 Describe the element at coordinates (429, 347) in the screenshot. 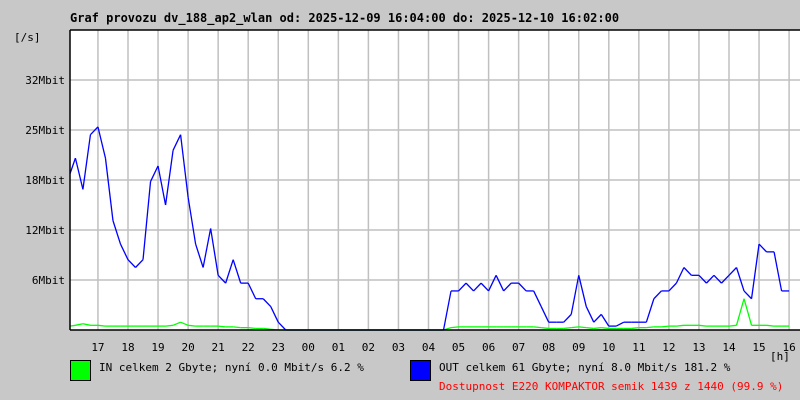

I see `x-tick-label: 04` at that location.